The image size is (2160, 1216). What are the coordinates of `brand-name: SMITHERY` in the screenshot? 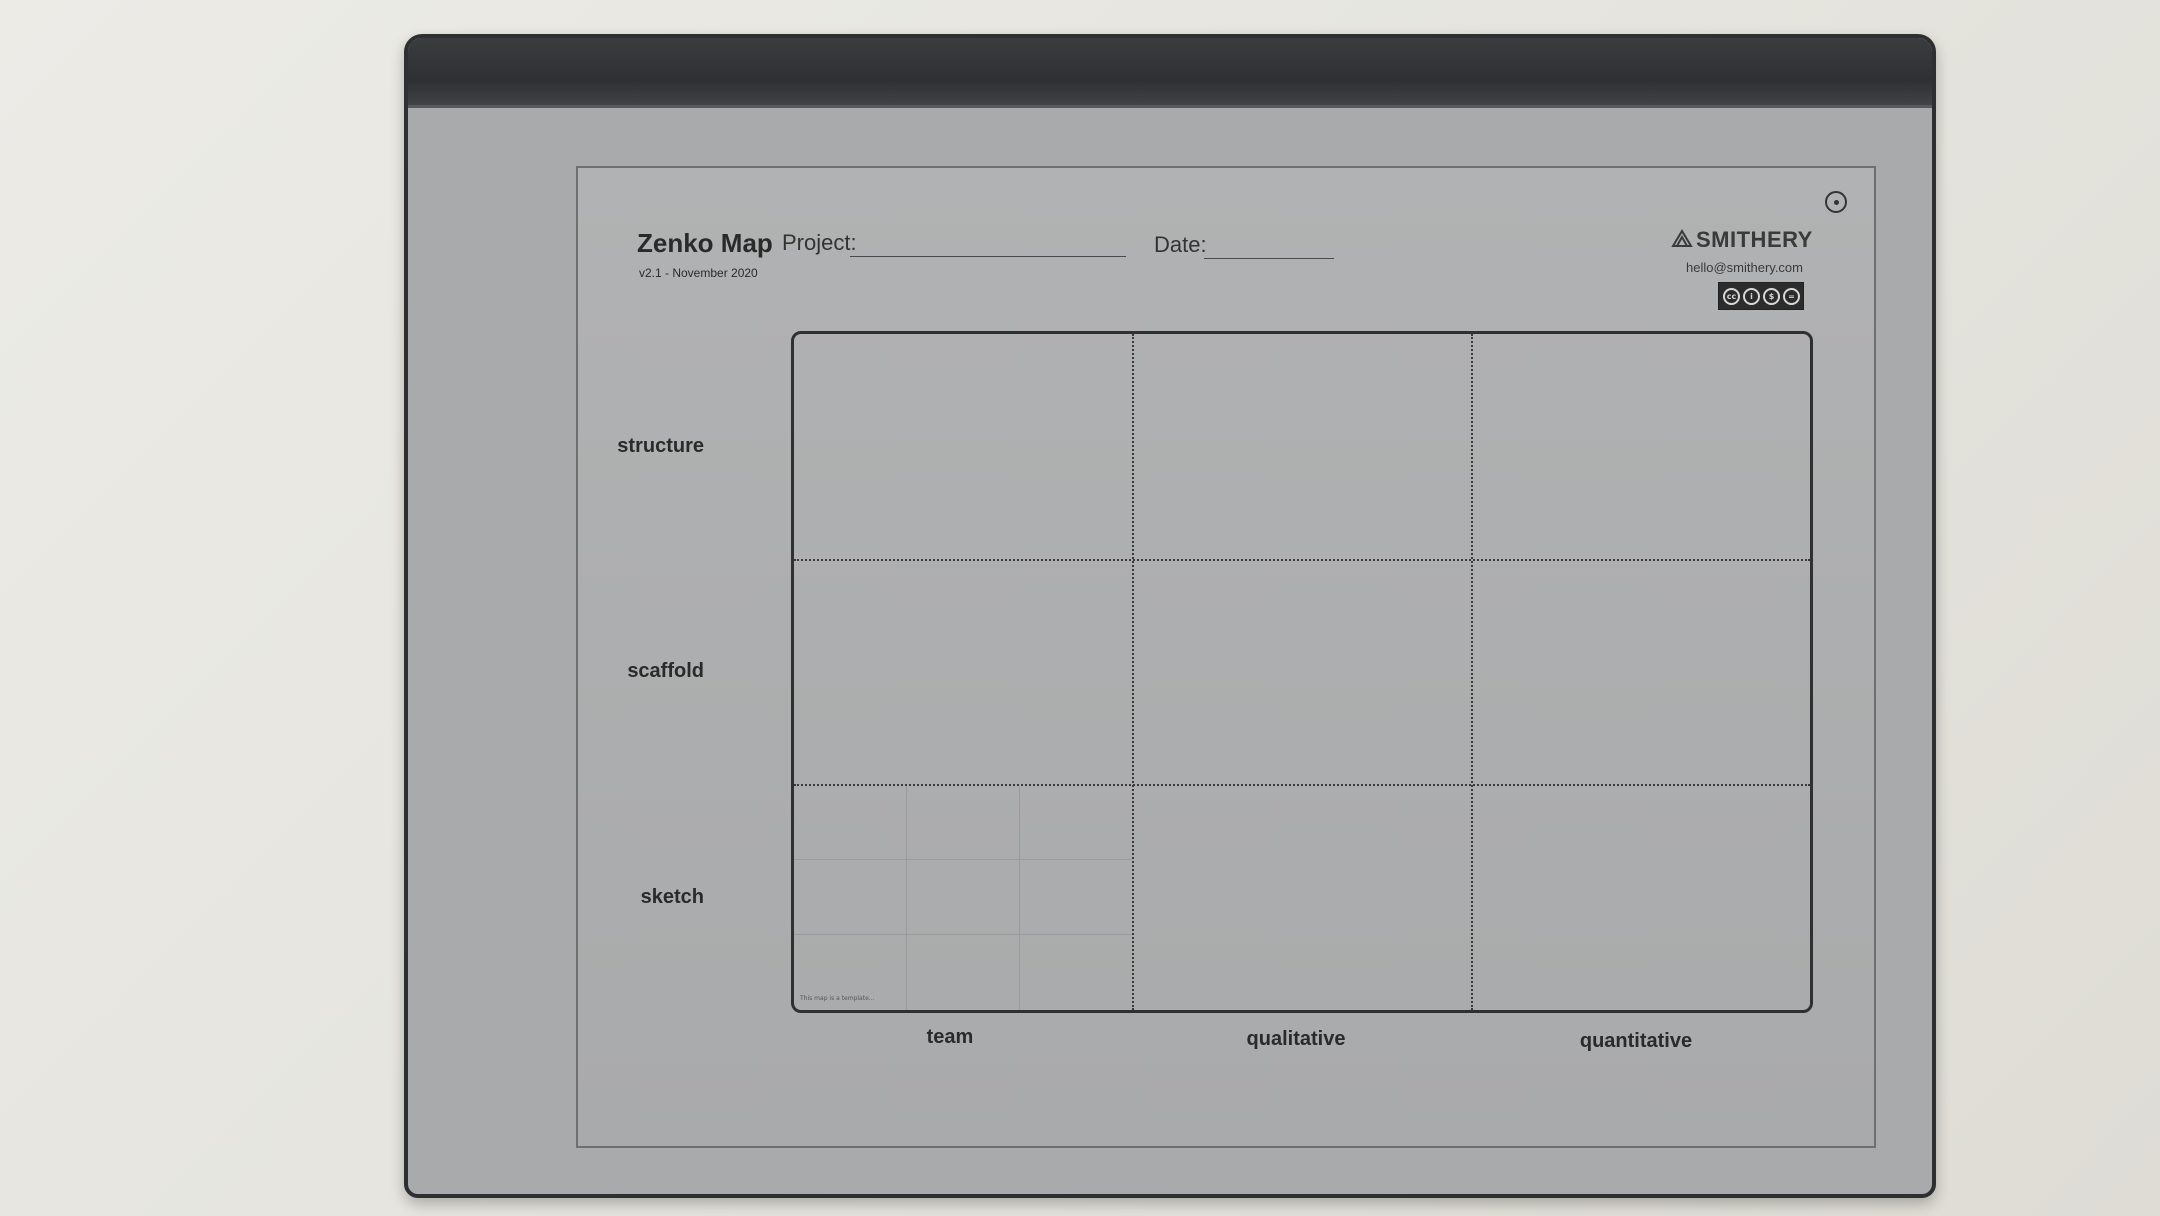 It's located at (1754, 239).